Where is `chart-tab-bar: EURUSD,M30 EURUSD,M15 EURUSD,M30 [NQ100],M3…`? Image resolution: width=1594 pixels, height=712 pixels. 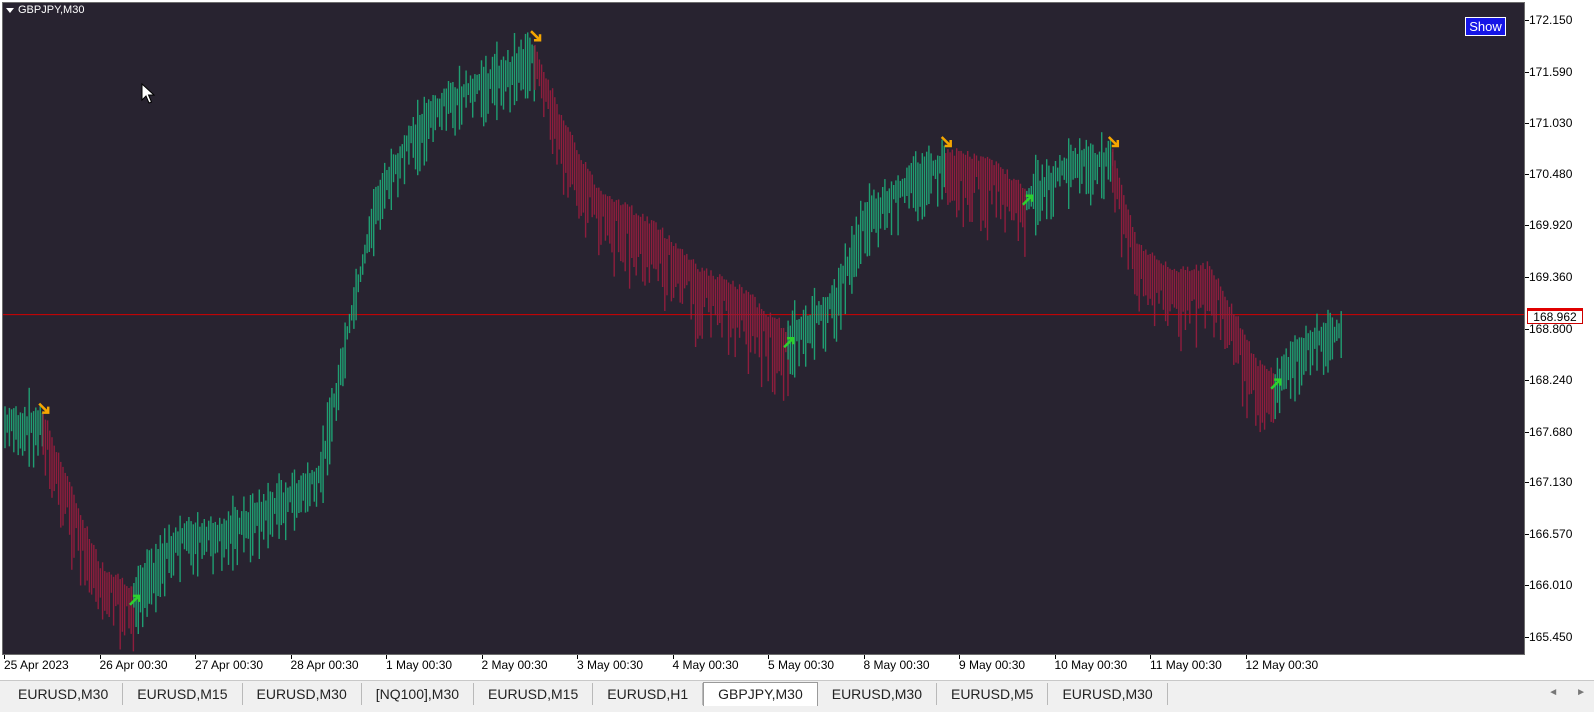 chart-tab-bar: EURUSD,M30 EURUSD,M15 EURUSD,M30 [NQ100],M3… is located at coordinates (797, 696).